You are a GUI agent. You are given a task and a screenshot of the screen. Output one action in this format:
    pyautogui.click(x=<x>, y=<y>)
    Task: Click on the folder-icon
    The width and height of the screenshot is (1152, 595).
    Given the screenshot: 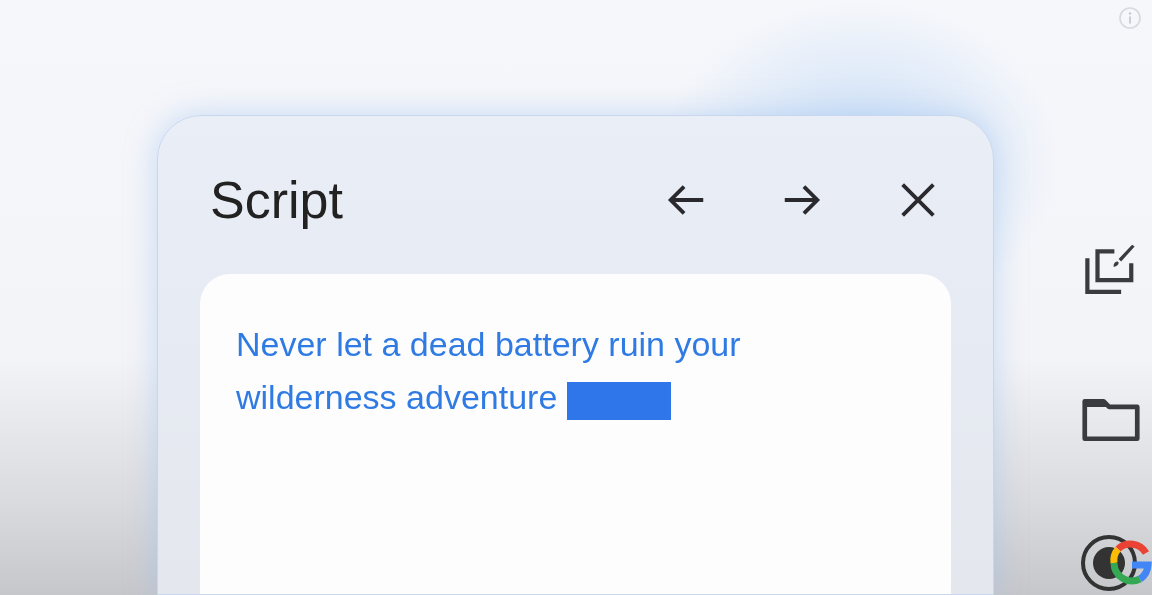 What is the action you would take?
    pyautogui.click(x=1111, y=420)
    